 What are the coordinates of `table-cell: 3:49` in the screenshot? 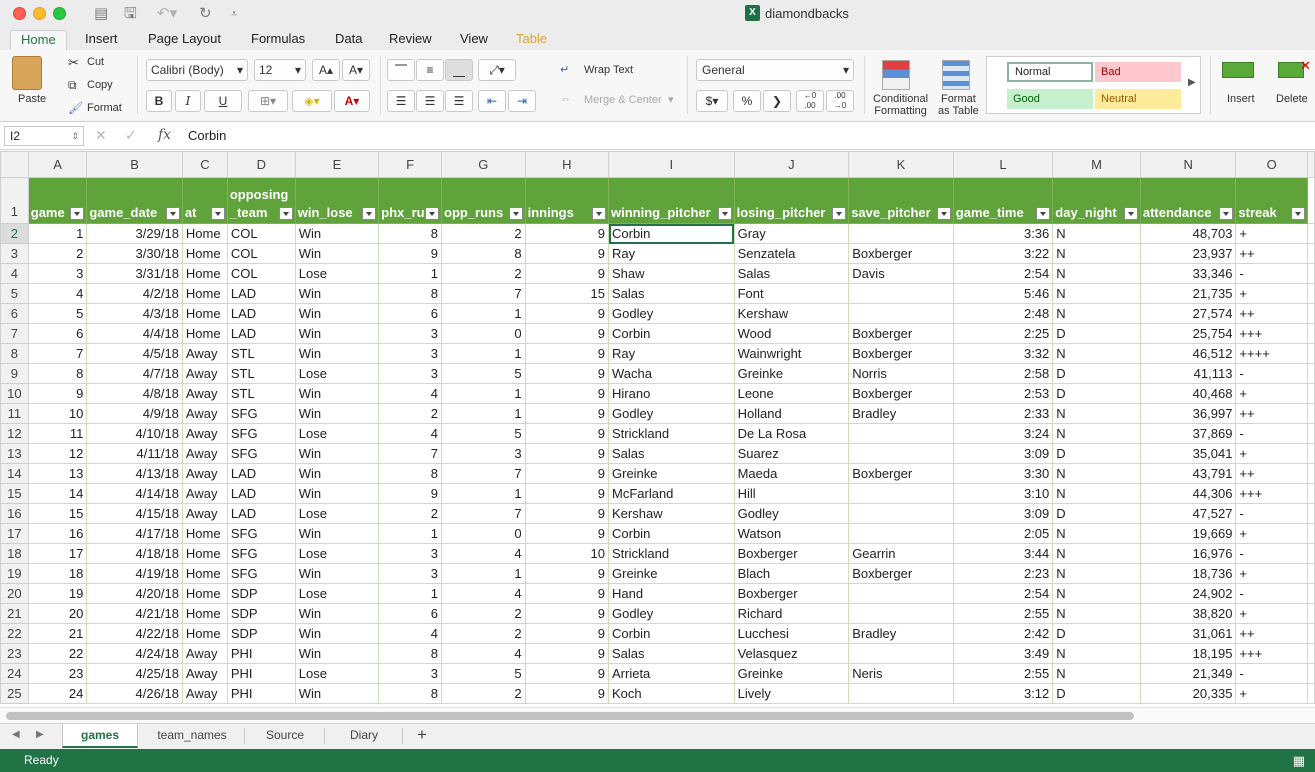 It's located at (1003, 653).